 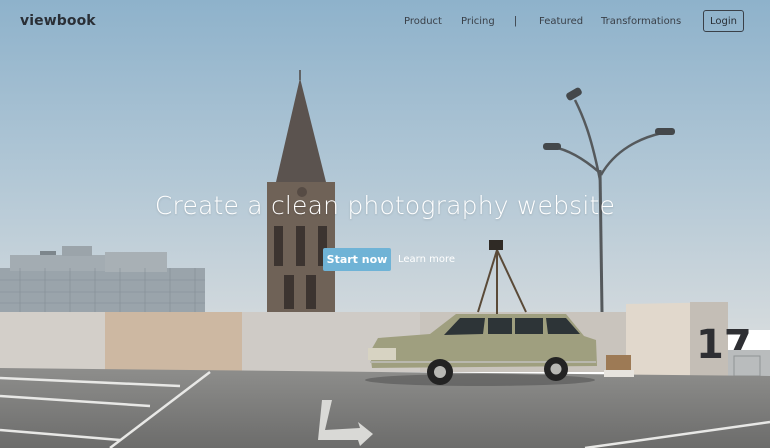 What do you see at coordinates (723, 21) in the screenshot?
I see `login-button: Login` at bounding box center [723, 21].